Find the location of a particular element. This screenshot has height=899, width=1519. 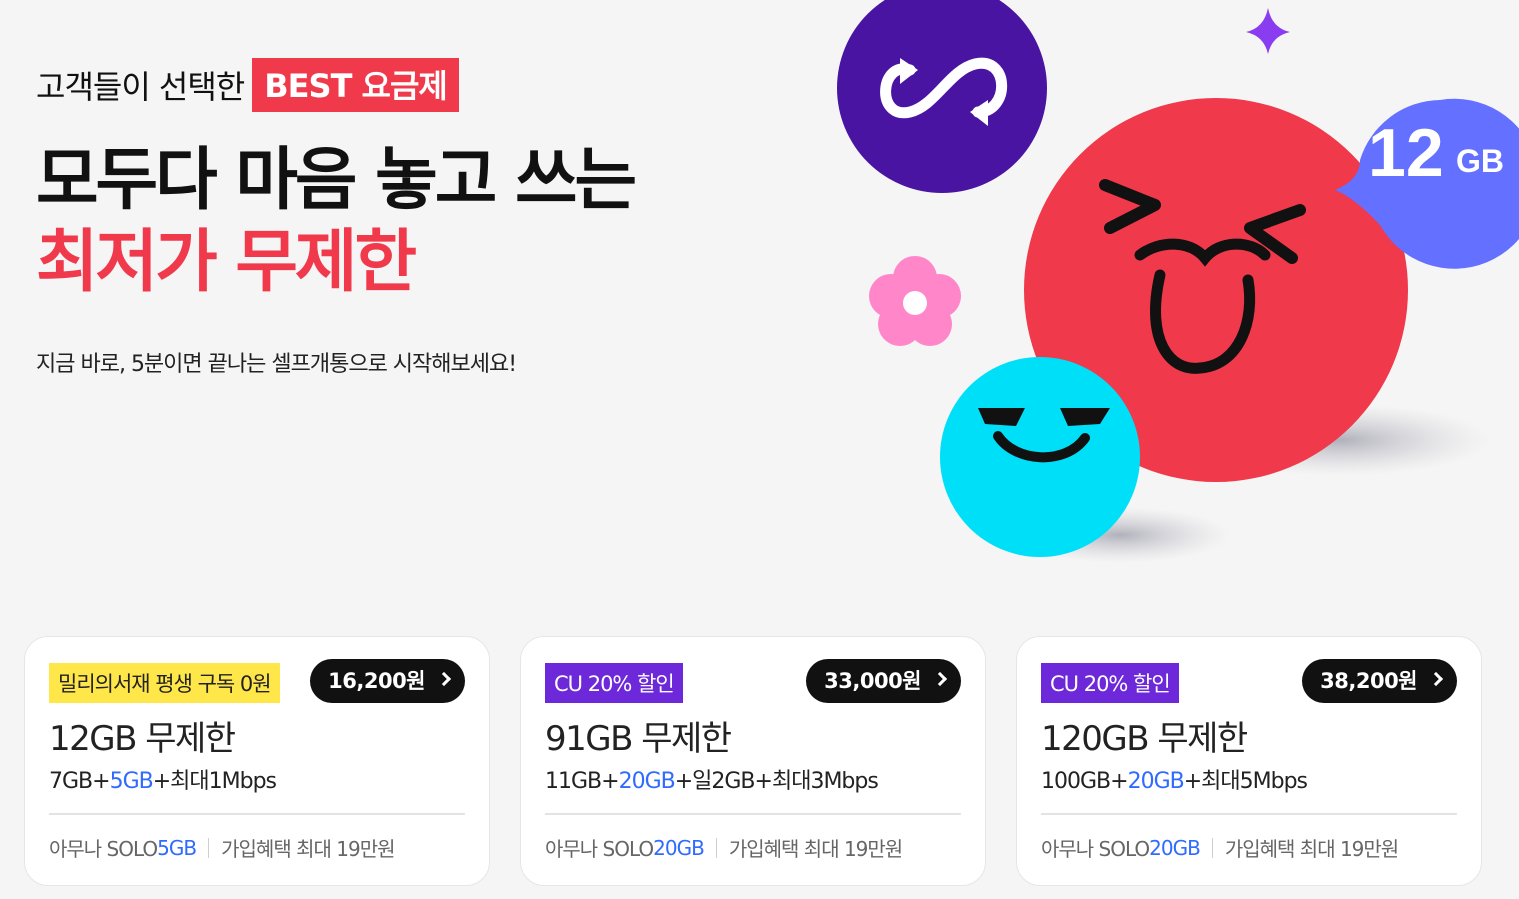

price-button: 33,000원 is located at coordinates (883, 681).